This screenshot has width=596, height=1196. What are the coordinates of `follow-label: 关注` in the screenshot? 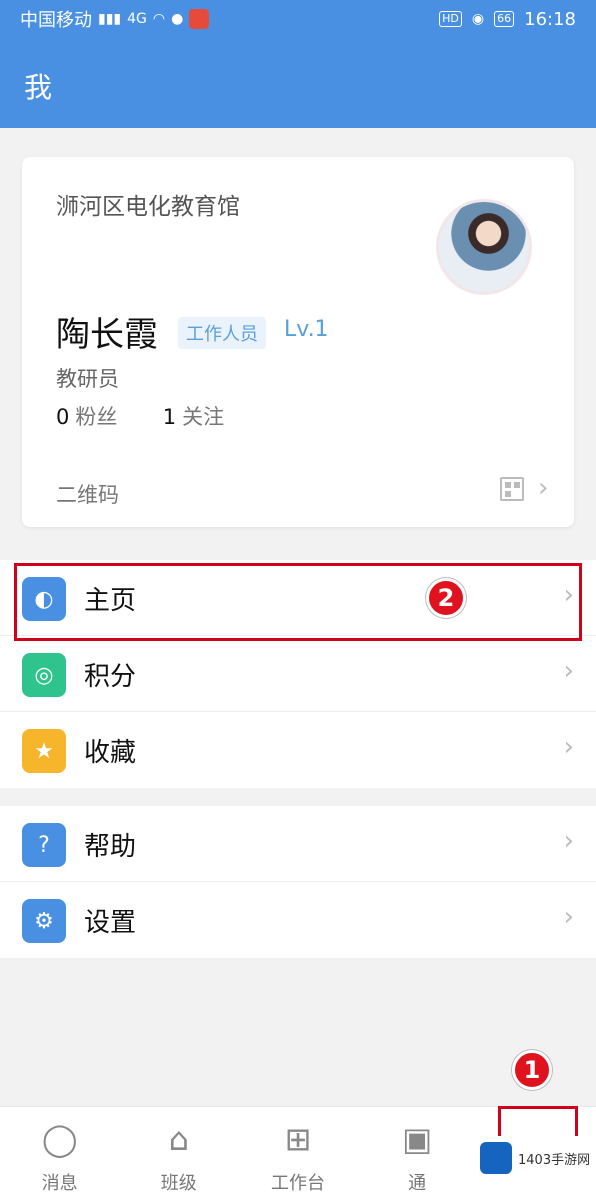 It's located at (203, 417).